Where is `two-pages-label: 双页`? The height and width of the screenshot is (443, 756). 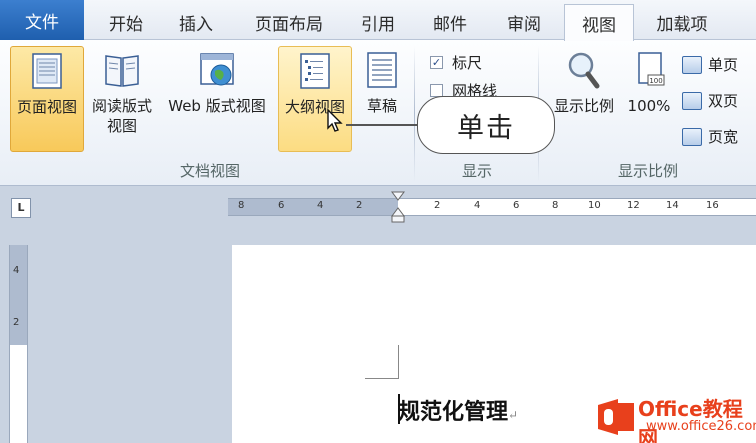
two-pages-label: 双页 is located at coordinates (723, 101).